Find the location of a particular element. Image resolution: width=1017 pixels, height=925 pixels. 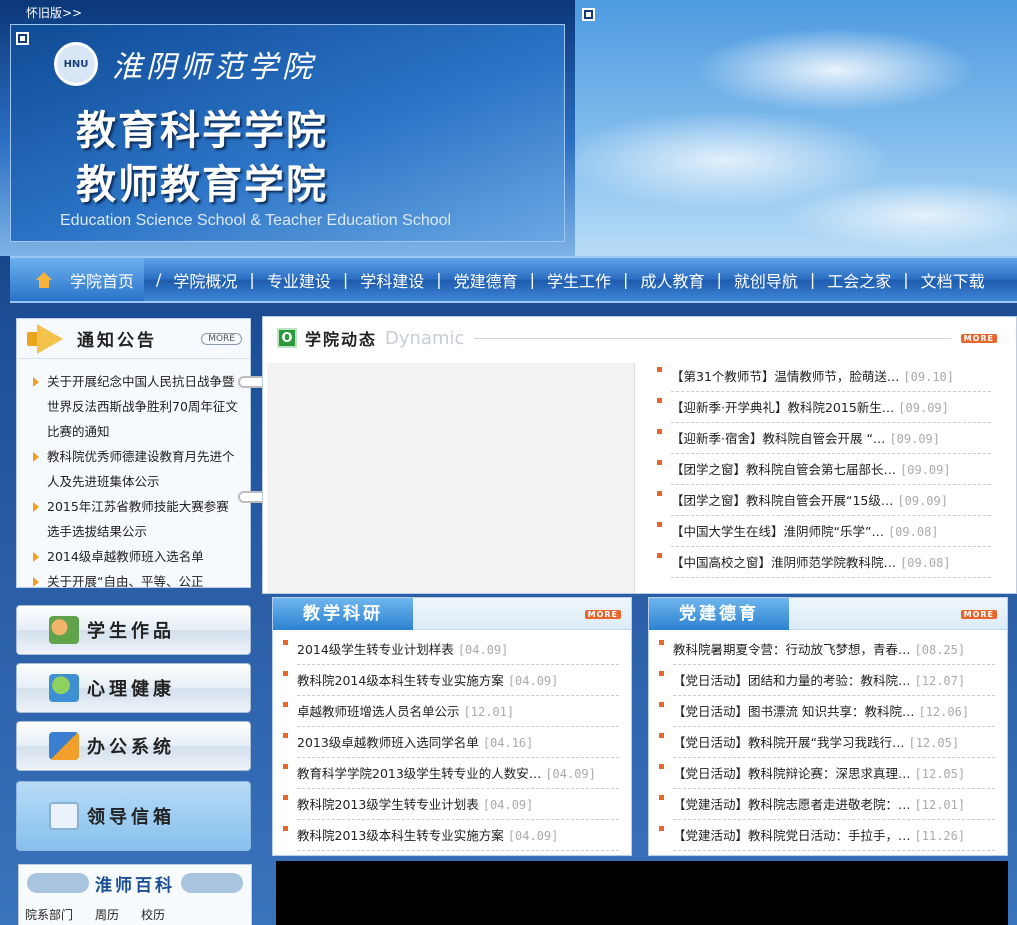

student-works-button: 学生作品 is located at coordinates (133, 630).